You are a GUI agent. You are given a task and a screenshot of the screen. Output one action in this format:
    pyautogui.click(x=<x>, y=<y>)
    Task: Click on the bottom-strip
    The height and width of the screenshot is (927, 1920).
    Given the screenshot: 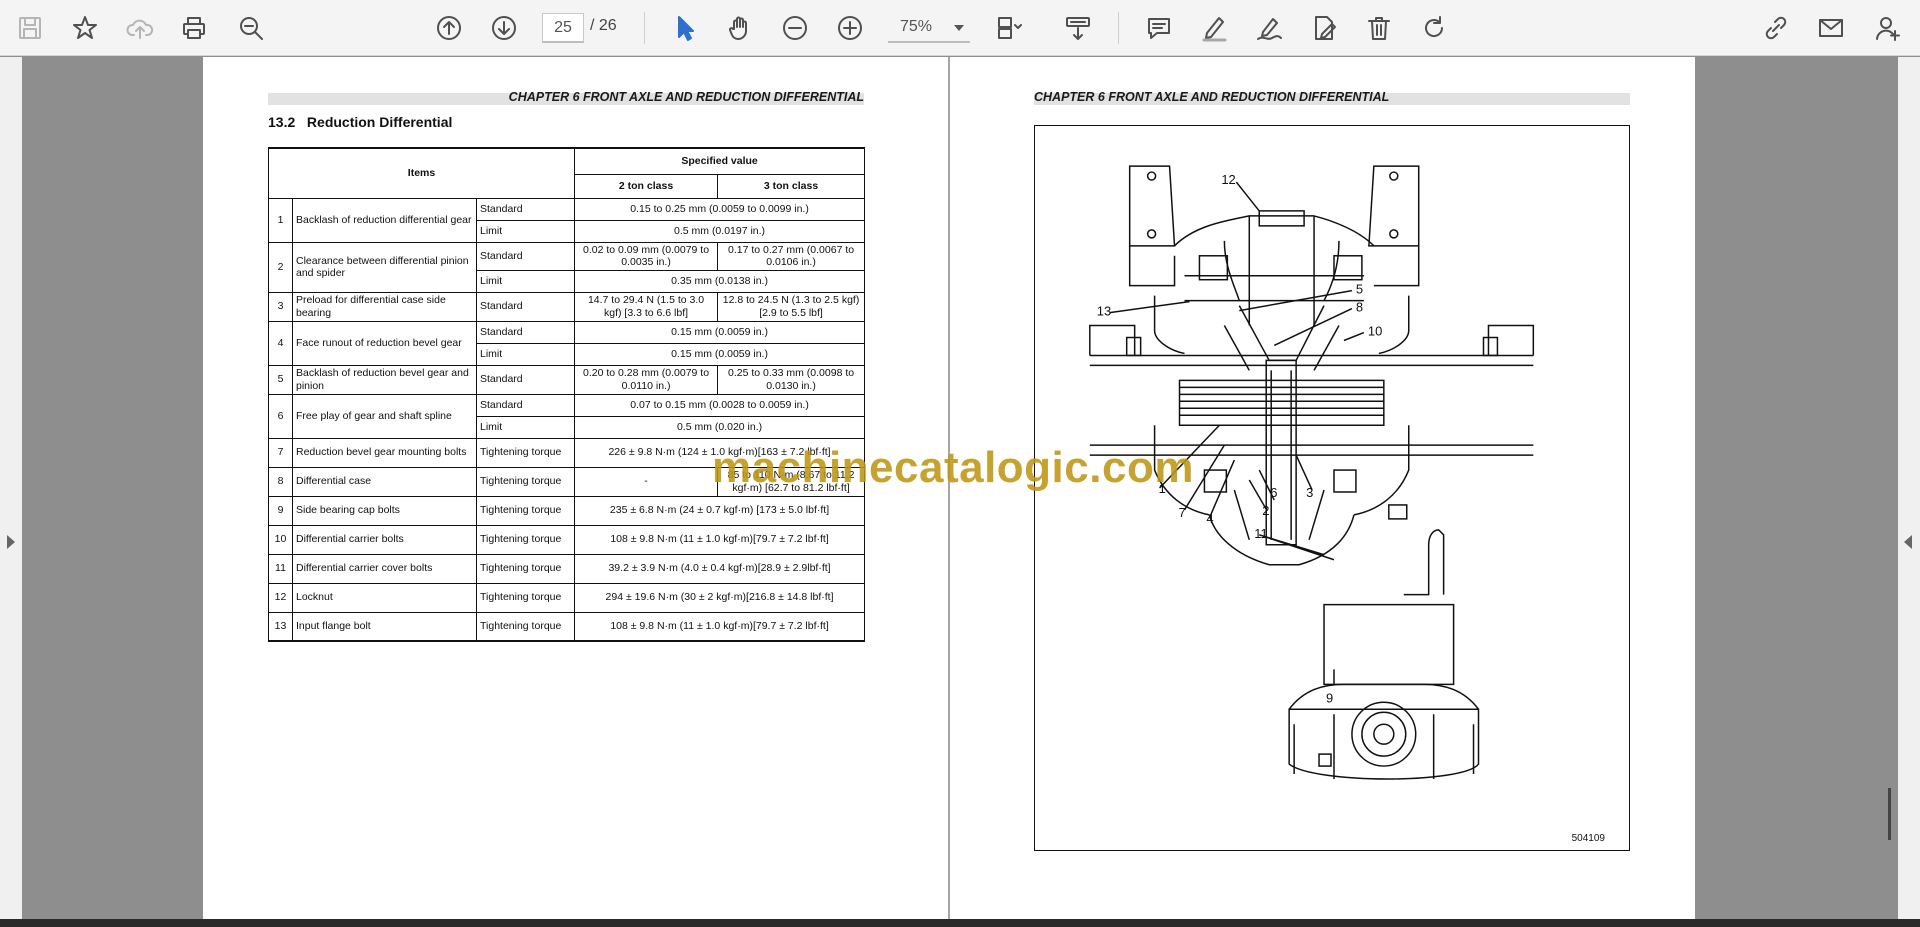 What is the action you would take?
    pyautogui.click(x=960, y=923)
    